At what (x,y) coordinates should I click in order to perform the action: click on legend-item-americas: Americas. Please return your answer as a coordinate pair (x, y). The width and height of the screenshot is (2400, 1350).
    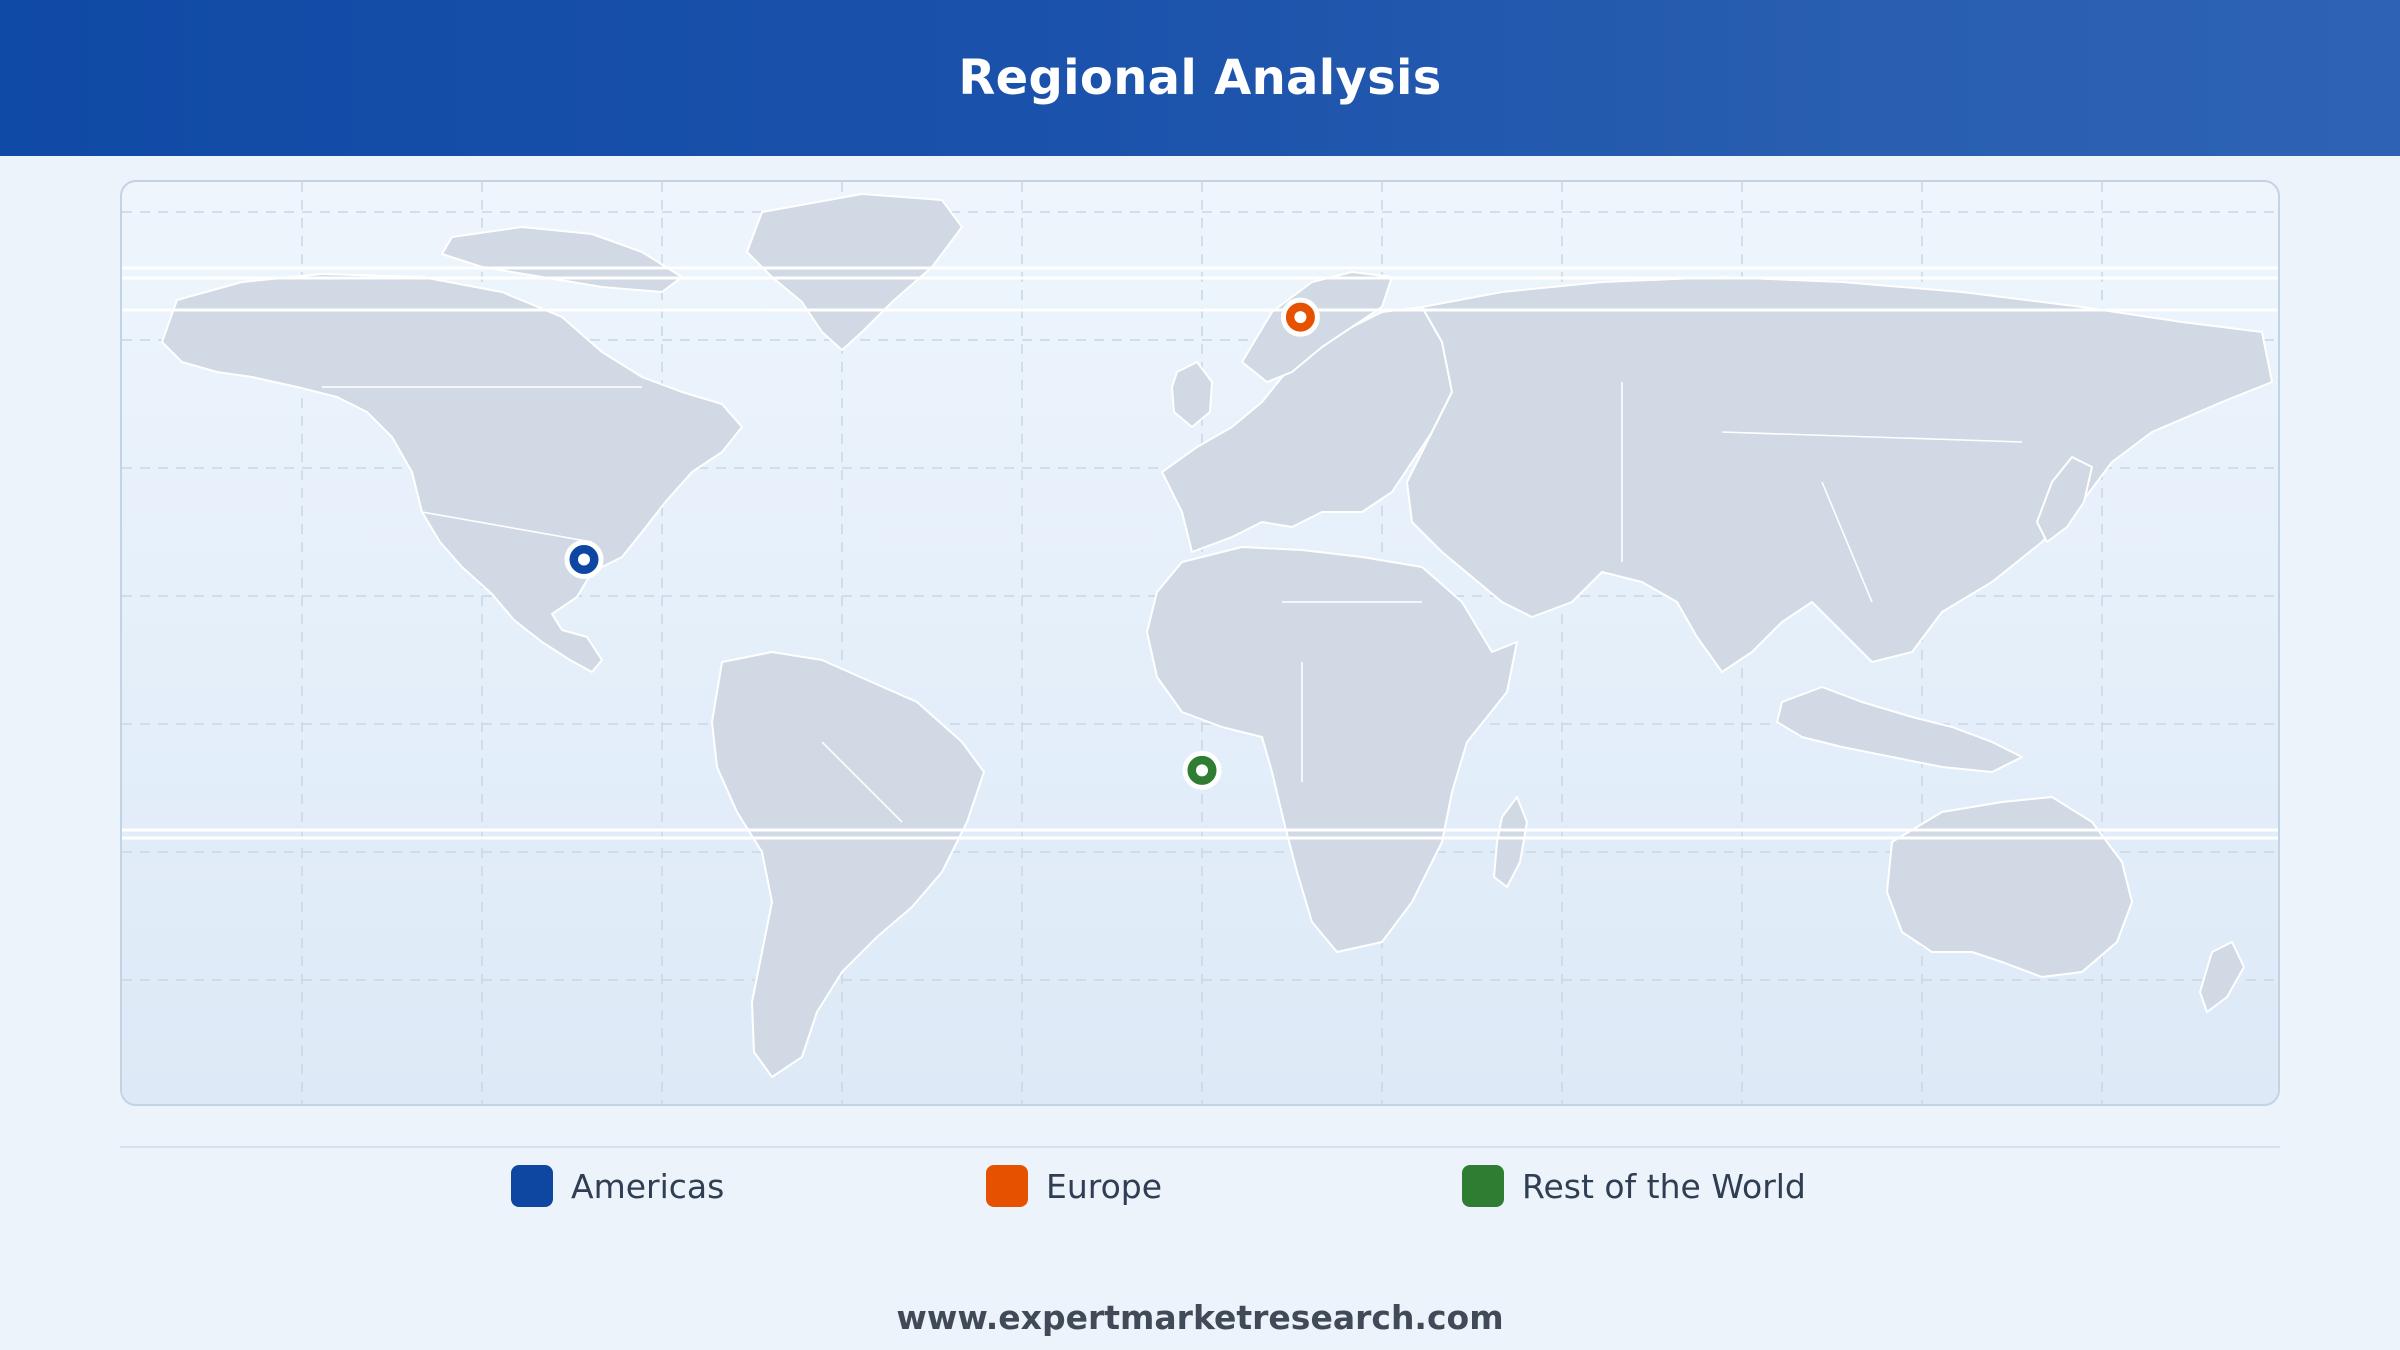
    Looking at the image, I should click on (617, 1186).